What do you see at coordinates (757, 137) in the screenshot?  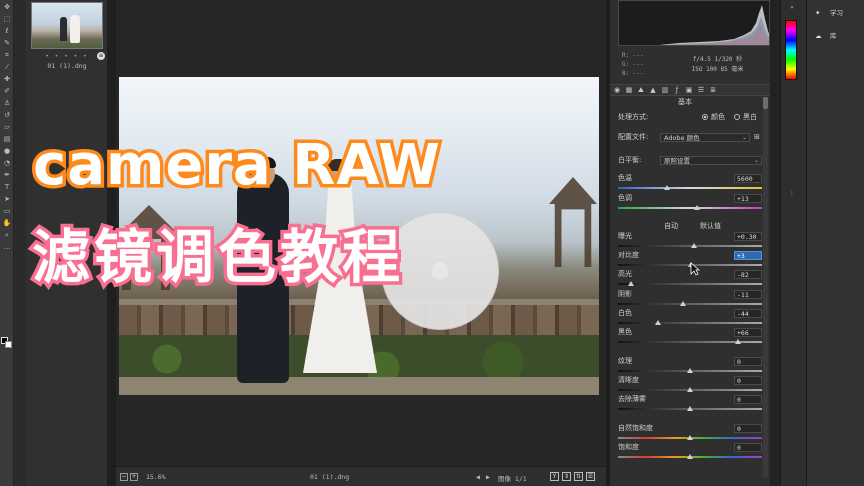 I see `profile-browser-icon: ⊞` at bounding box center [757, 137].